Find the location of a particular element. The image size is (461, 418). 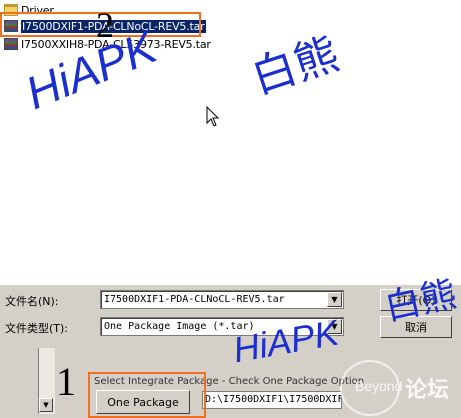

site-watermark: 论坛 is located at coordinates (427, 390).